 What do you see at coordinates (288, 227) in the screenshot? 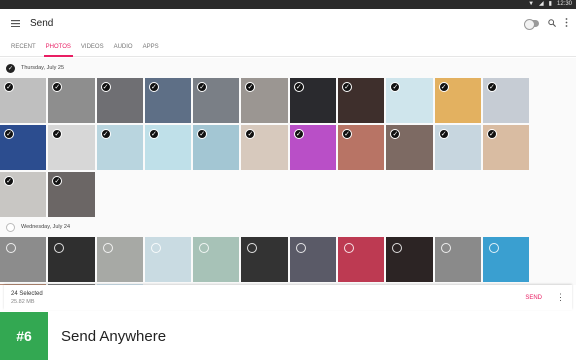
I see `date-group-header: Wednesday, July 24` at bounding box center [288, 227].